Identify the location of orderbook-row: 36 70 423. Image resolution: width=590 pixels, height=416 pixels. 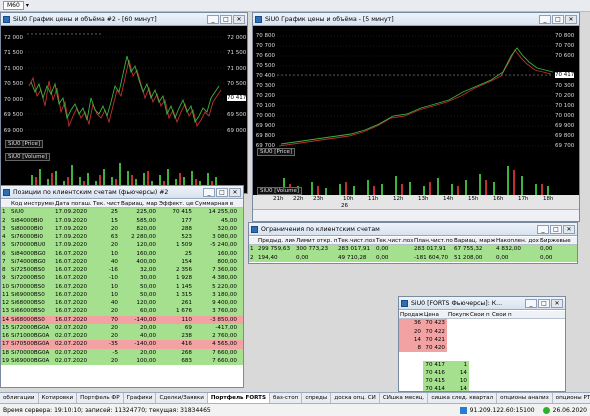
(482, 323).